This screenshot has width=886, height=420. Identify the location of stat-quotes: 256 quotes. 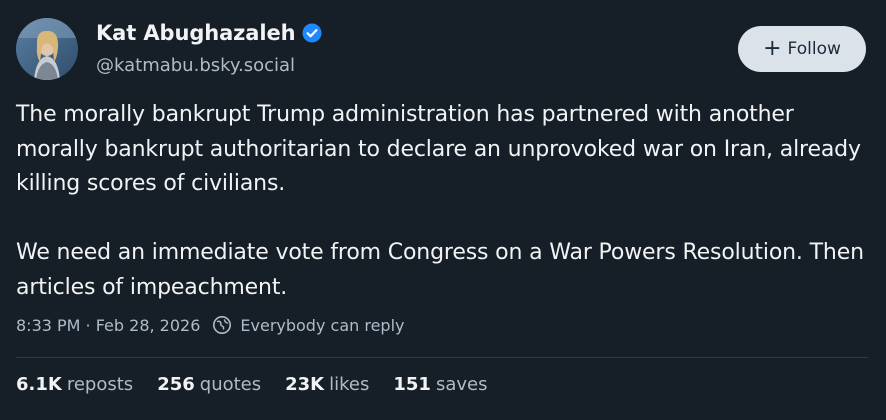
(209, 384).